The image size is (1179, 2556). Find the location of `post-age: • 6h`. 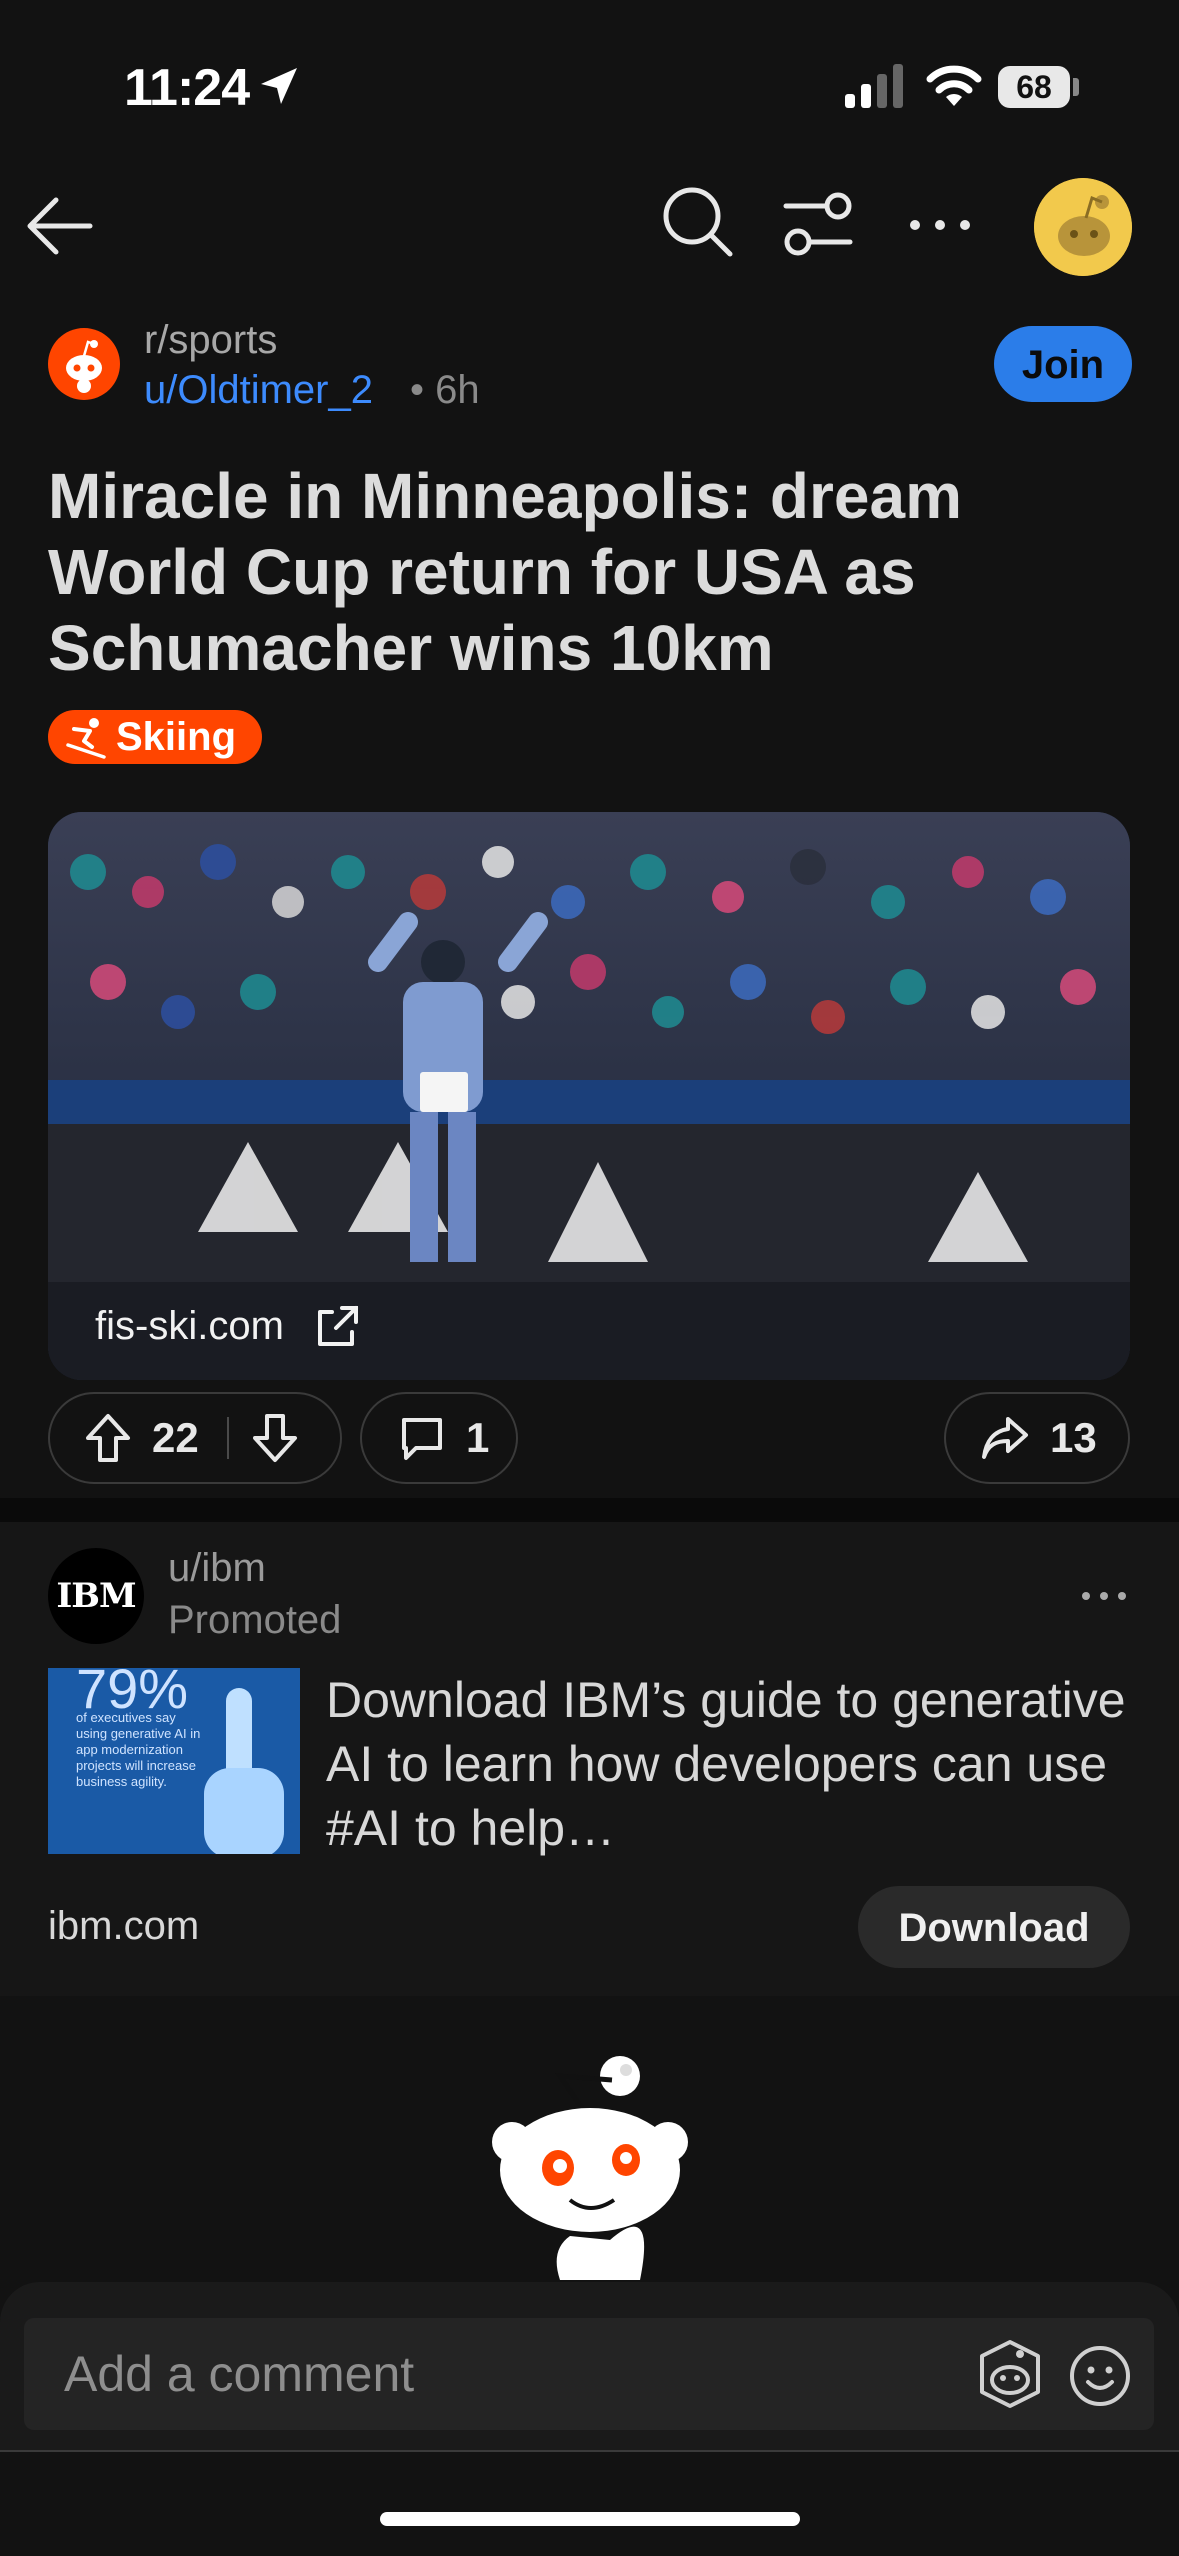

post-age: • 6h is located at coordinates (445, 390).